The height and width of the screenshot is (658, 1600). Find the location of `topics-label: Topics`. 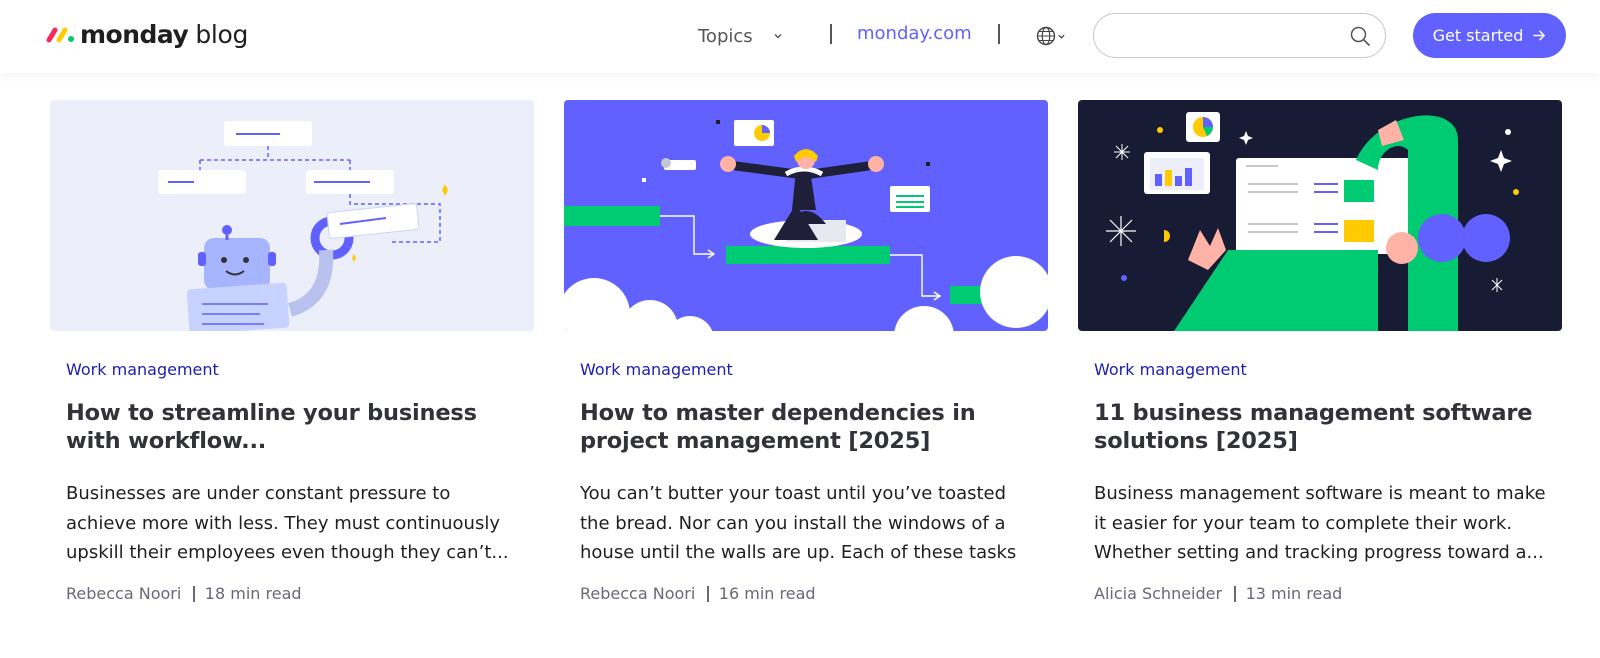

topics-label: Topics is located at coordinates (725, 36).